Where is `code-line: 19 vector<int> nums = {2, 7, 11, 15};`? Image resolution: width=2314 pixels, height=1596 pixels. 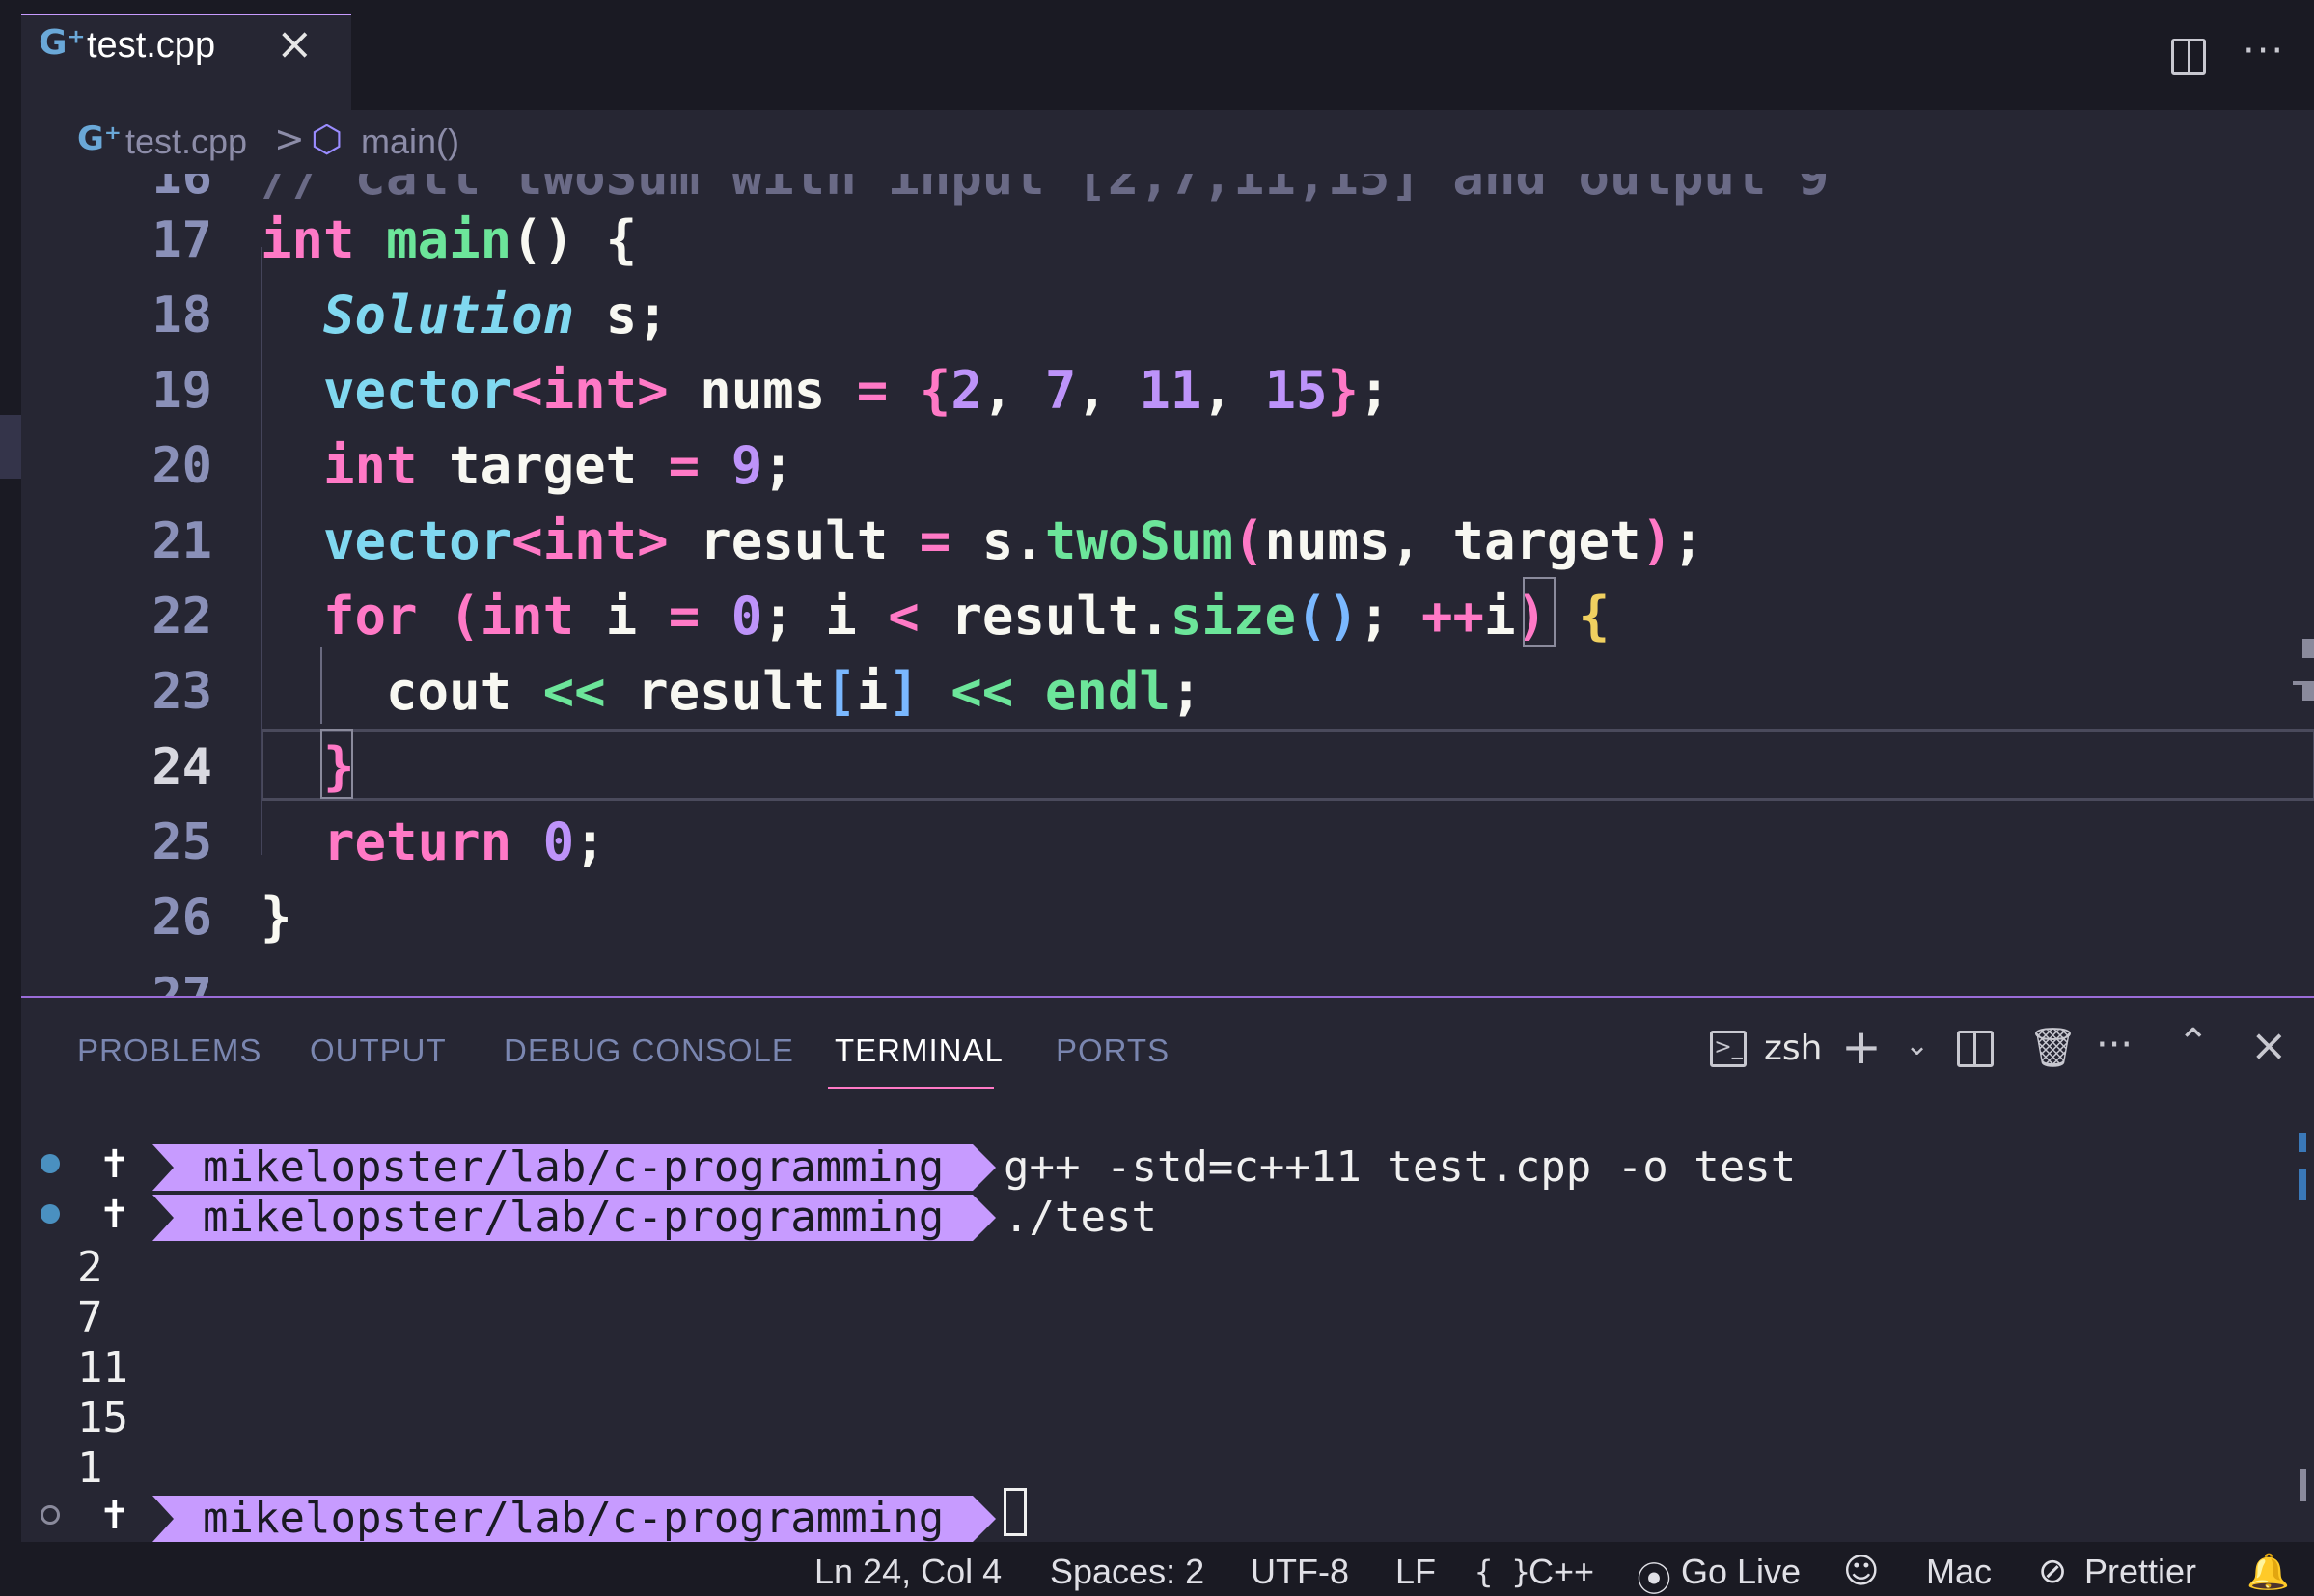 code-line: 19 vector<int> nums = {2, 7, 11, 15}; is located at coordinates (1167, 390).